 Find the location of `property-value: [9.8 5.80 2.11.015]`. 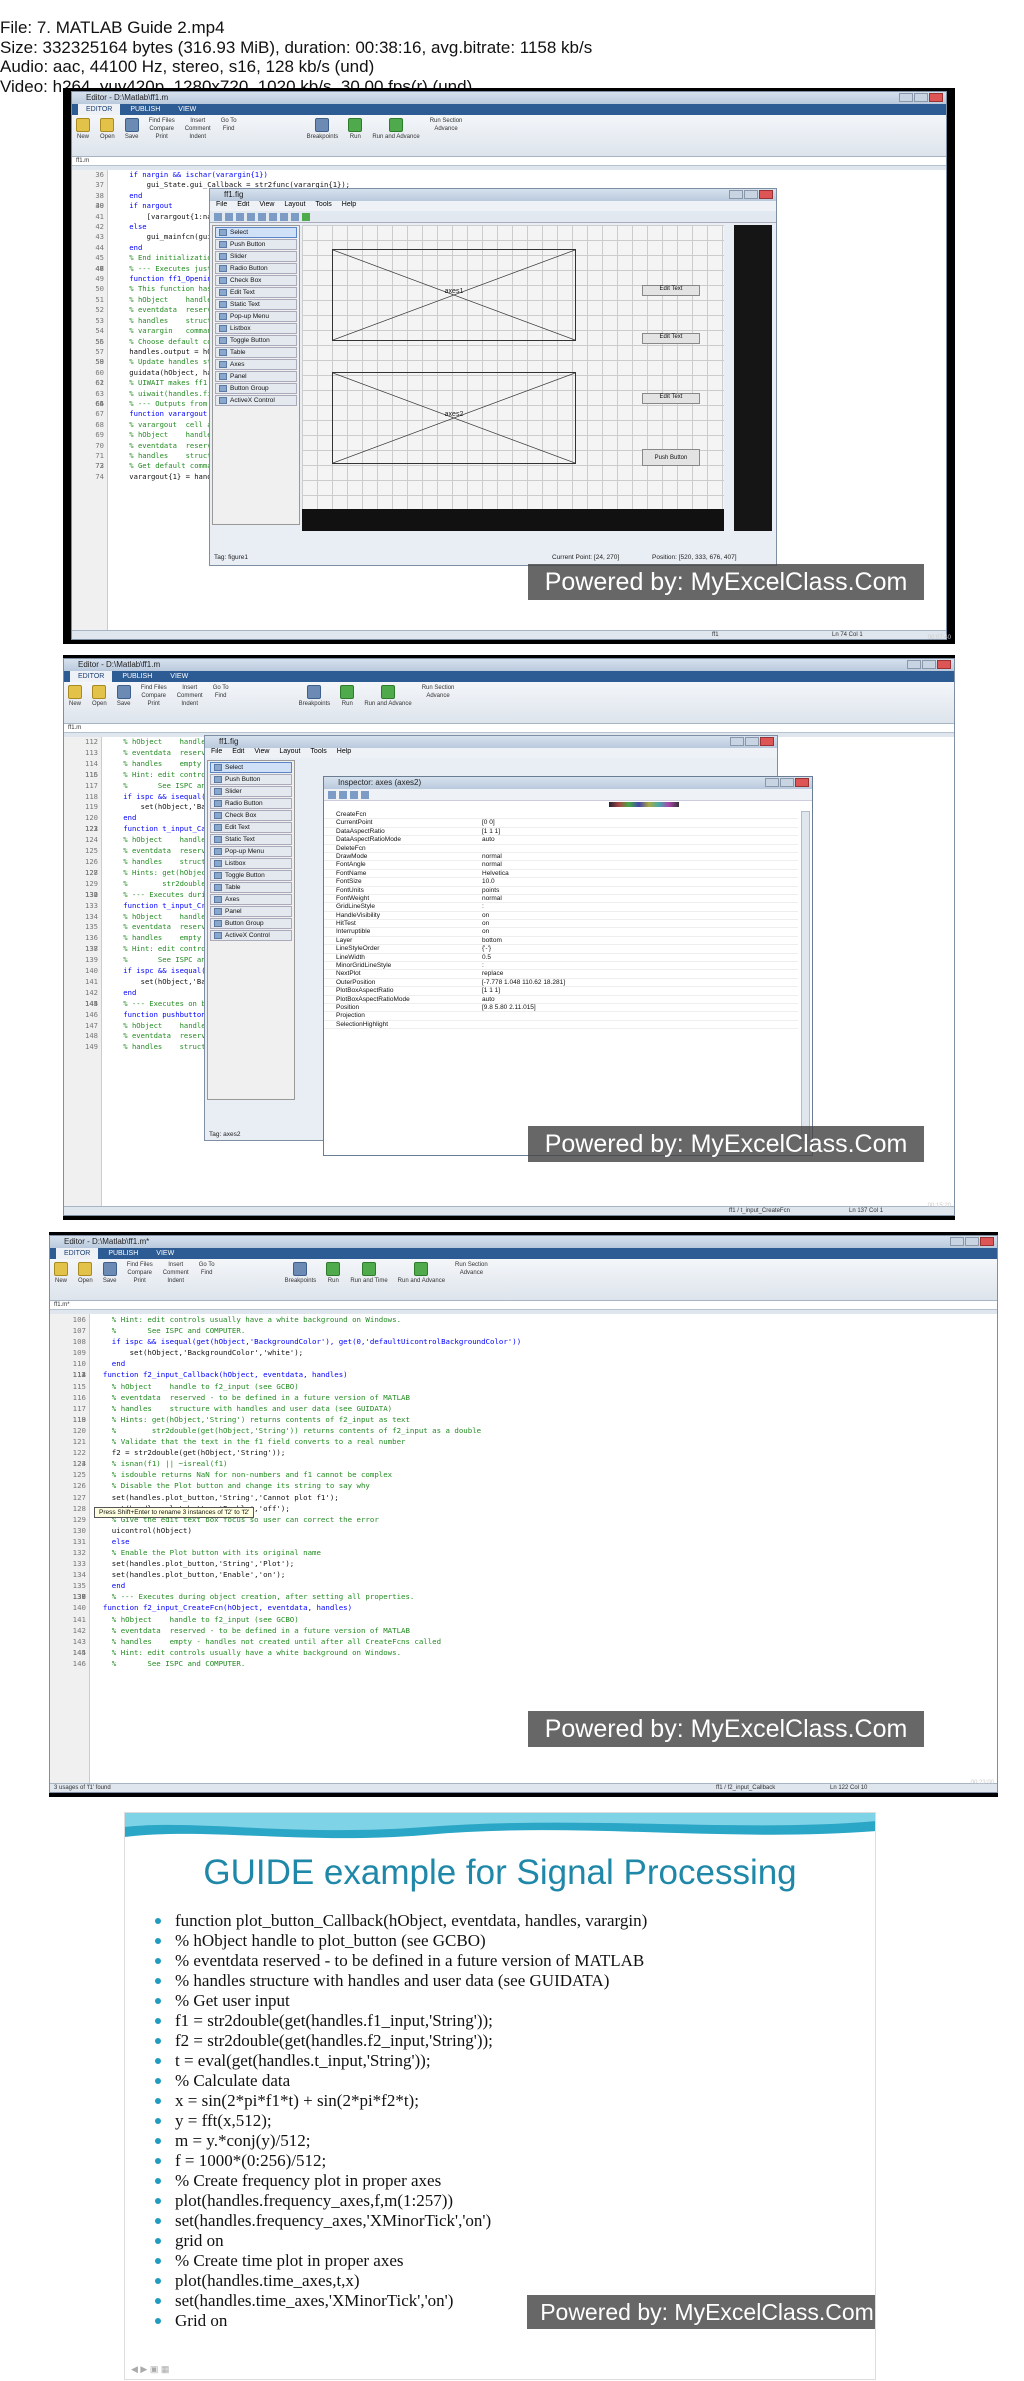

property-value: [9.8 5.80 2.11.015] is located at coordinates (636, 1007).